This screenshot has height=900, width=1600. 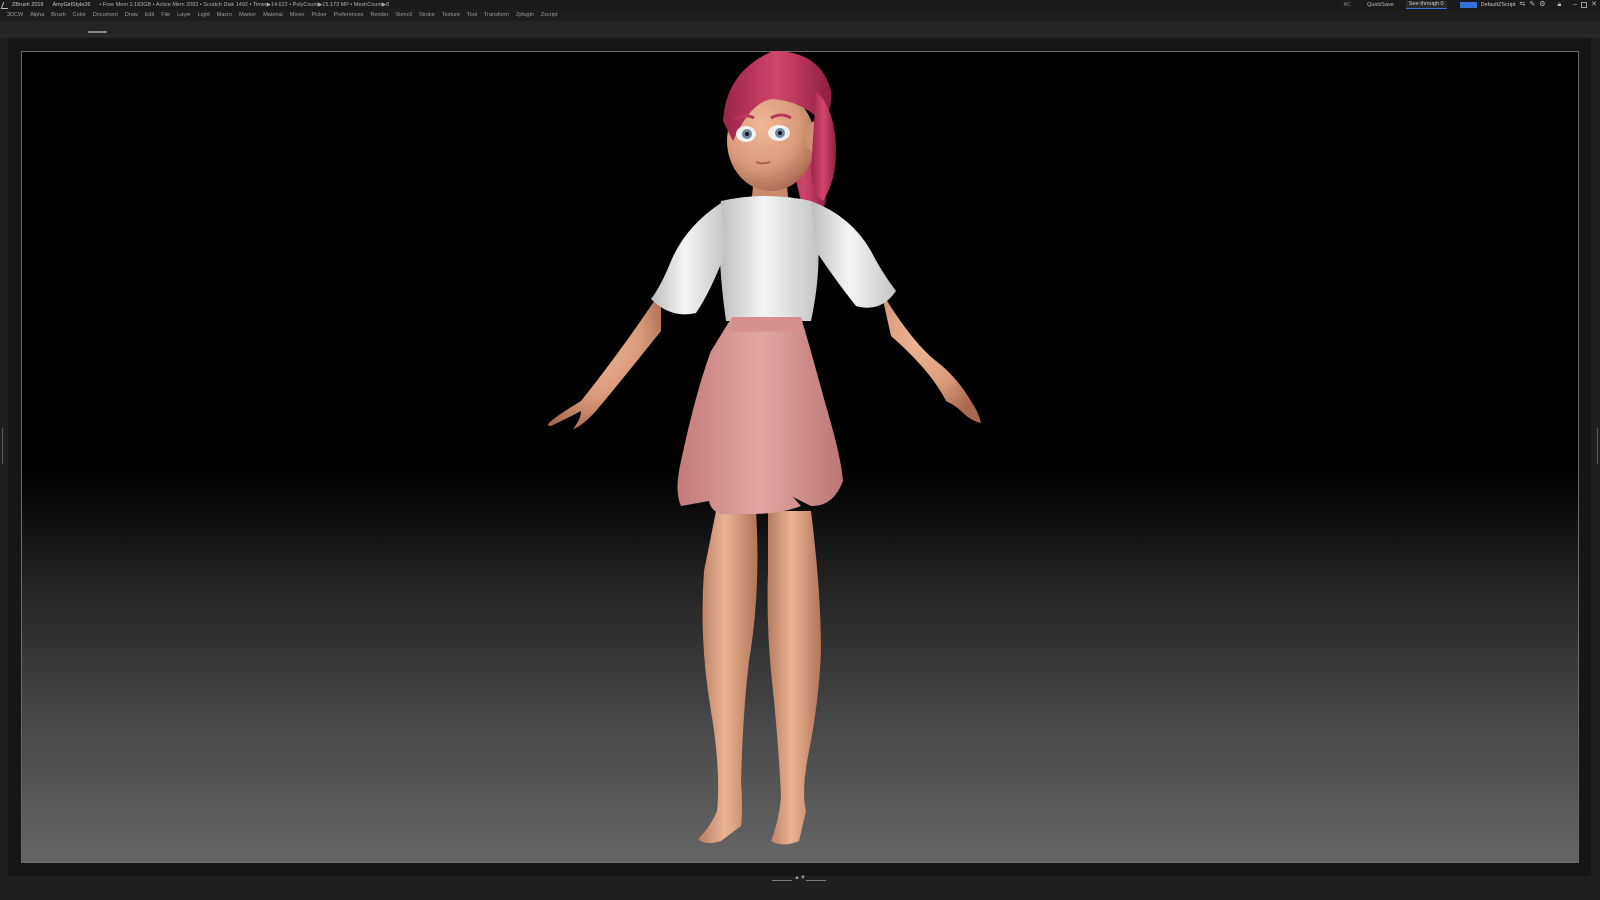 What do you see at coordinates (379, 15) in the screenshot?
I see `menu-render: Render` at bounding box center [379, 15].